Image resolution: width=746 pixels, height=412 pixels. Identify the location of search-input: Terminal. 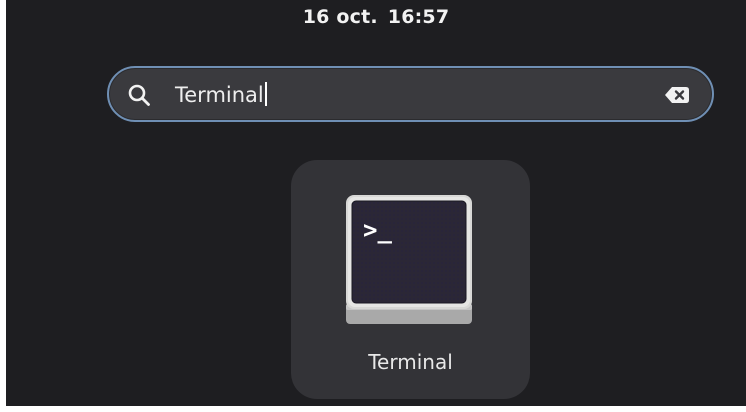
(221, 95).